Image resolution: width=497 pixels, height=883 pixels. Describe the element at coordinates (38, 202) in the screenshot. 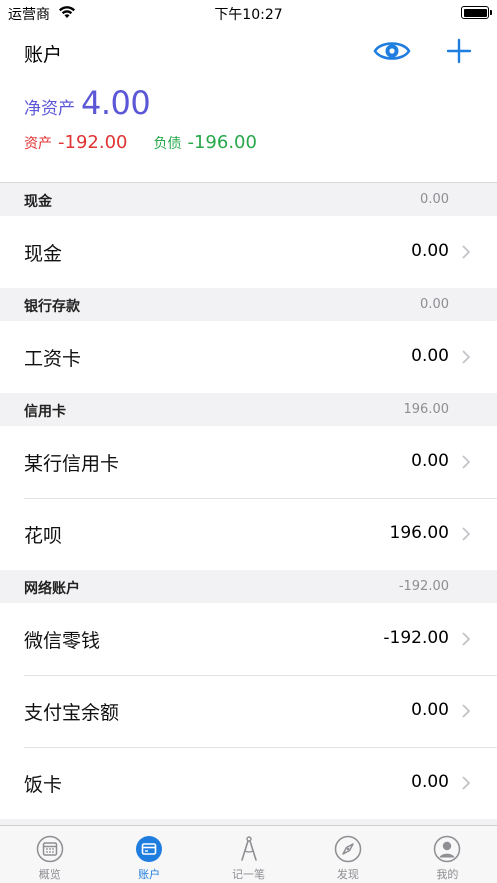

I see `section-title: 现金` at that location.